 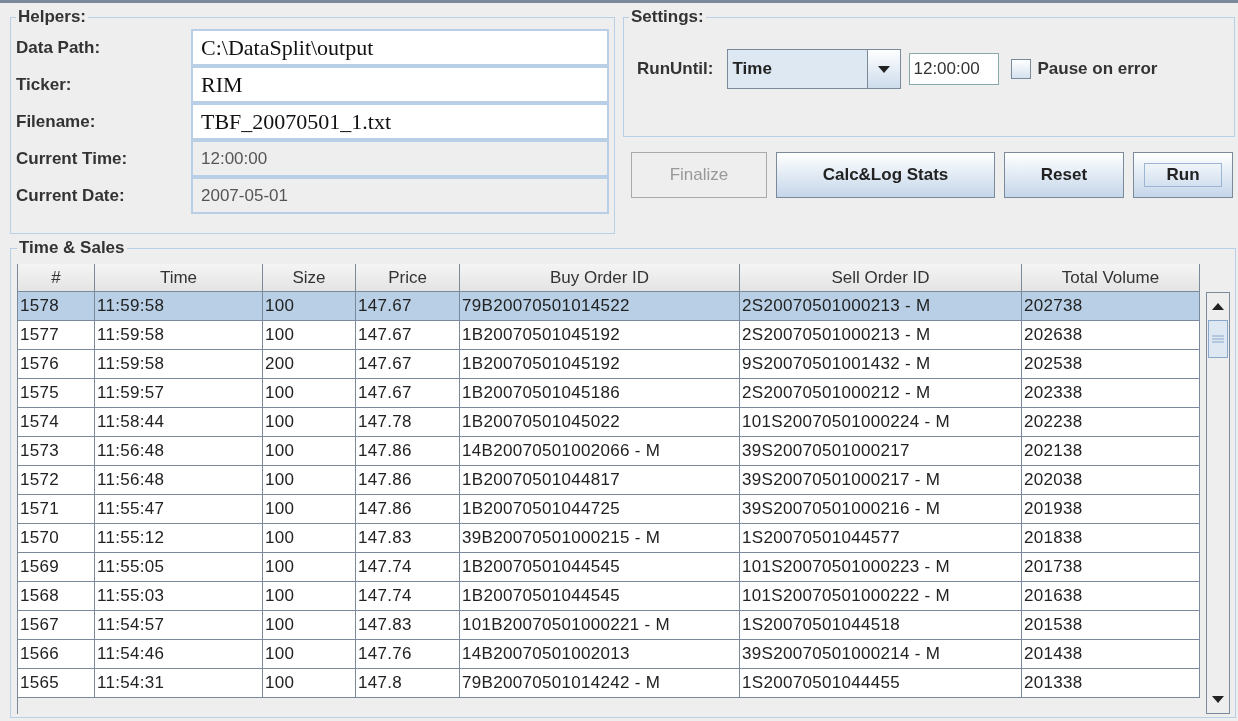 What do you see at coordinates (881, 278) in the screenshot?
I see `column-header: Sell Order ID` at bounding box center [881, 278].